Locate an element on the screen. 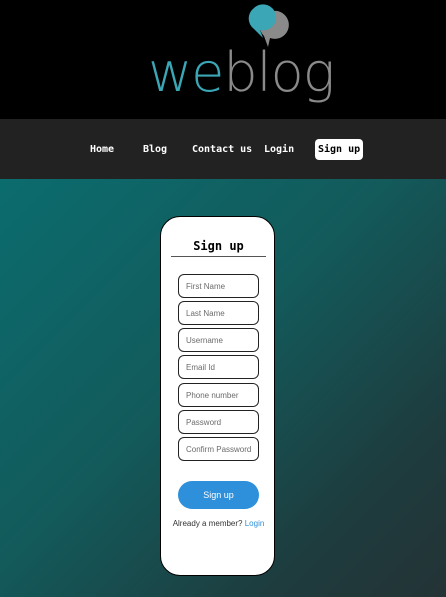 The image size is (446, 597). already-member-line: Already a member? Login is located at coordinates (218, 523).